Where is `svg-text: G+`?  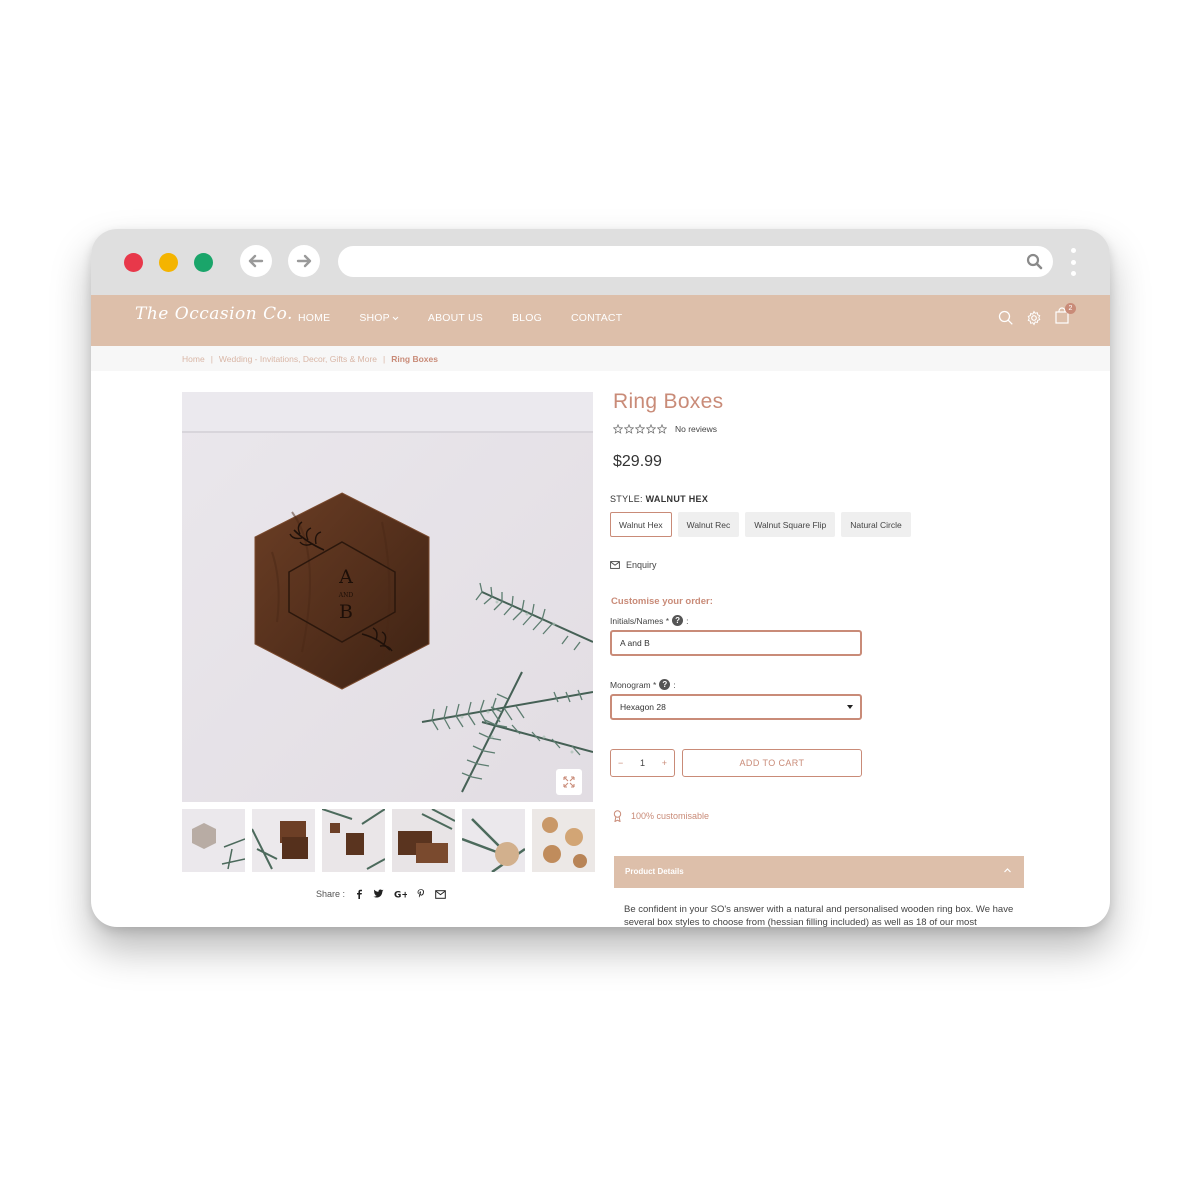
svg-text: G+ is located at coordinates (400, 895).